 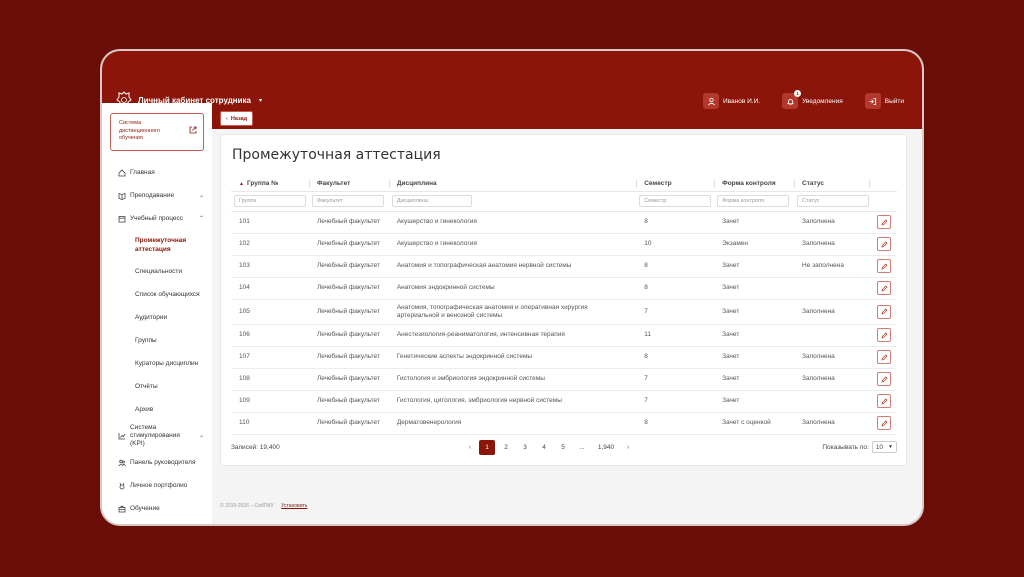 I want to click on medal-icon, so click(x=122, y=485).